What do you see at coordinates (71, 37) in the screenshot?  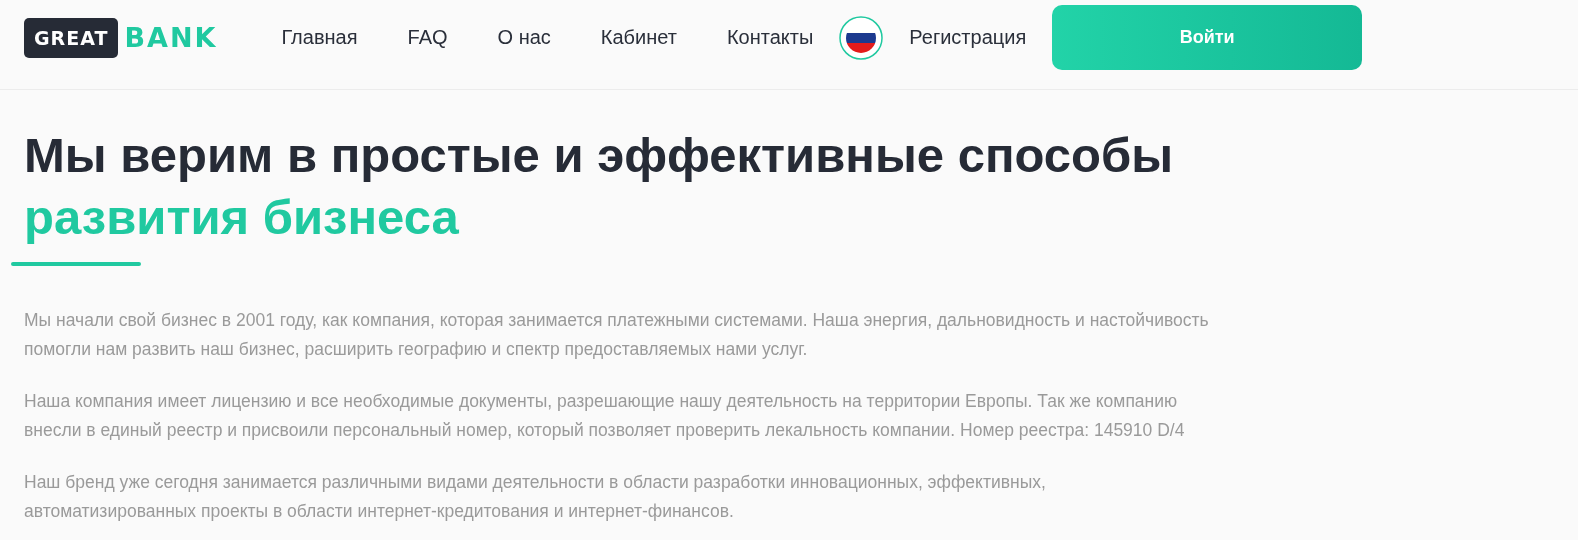 I see `logo-great: GREAT` at bounding box center [71, 37].